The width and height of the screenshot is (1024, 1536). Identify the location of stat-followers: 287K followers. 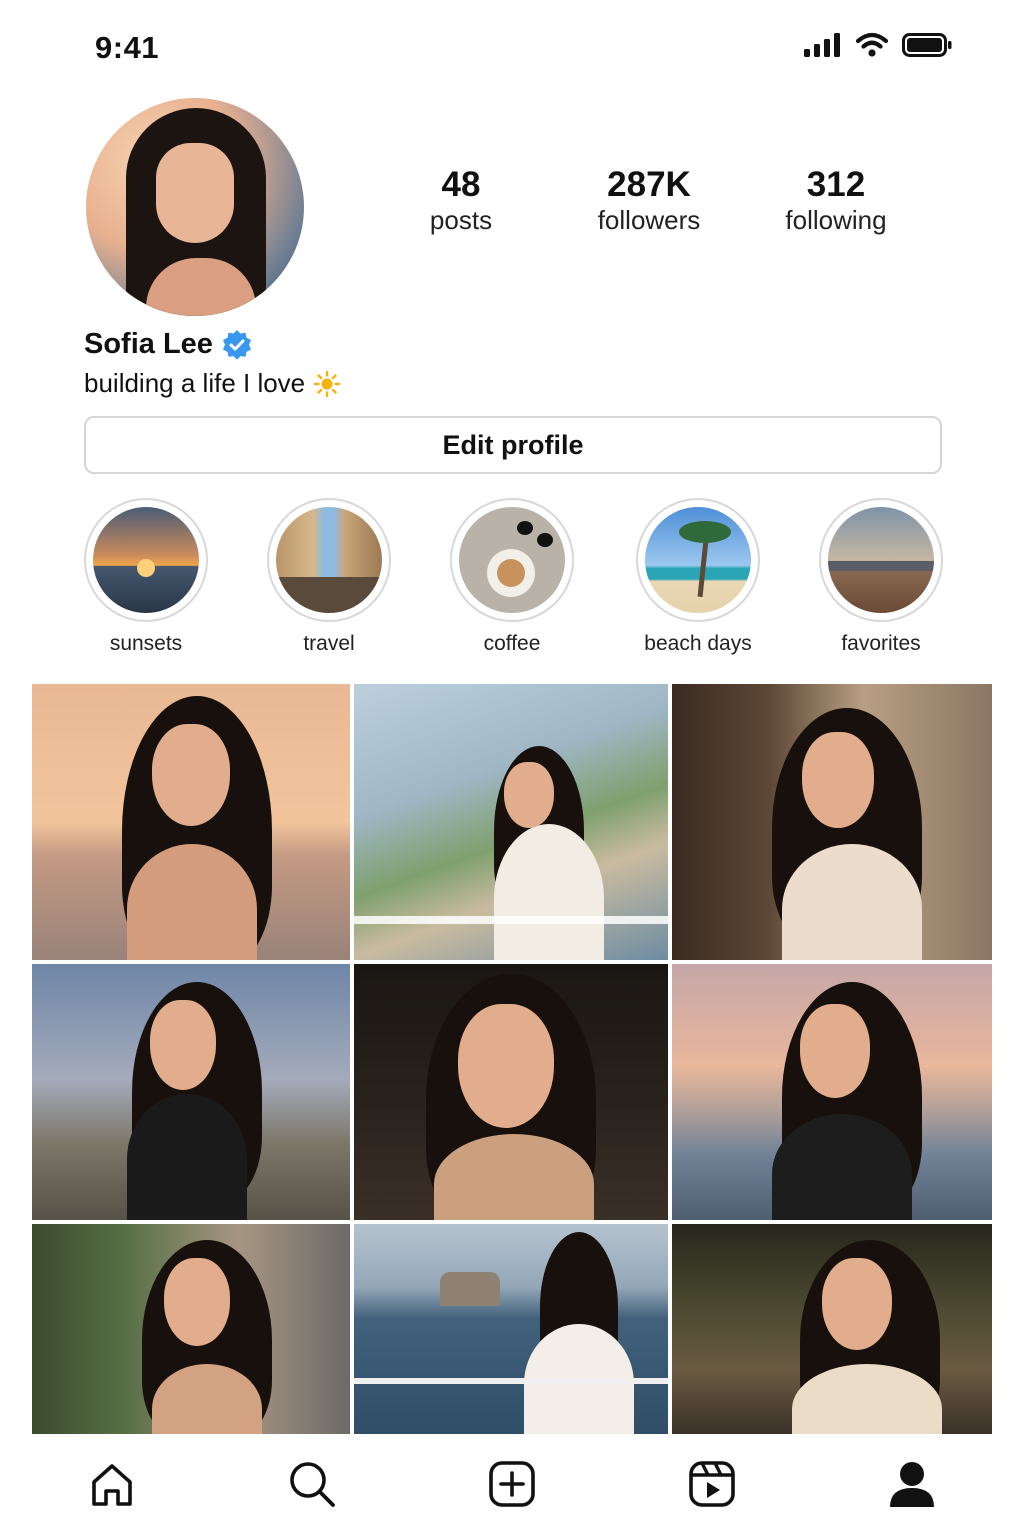
(649, 200).